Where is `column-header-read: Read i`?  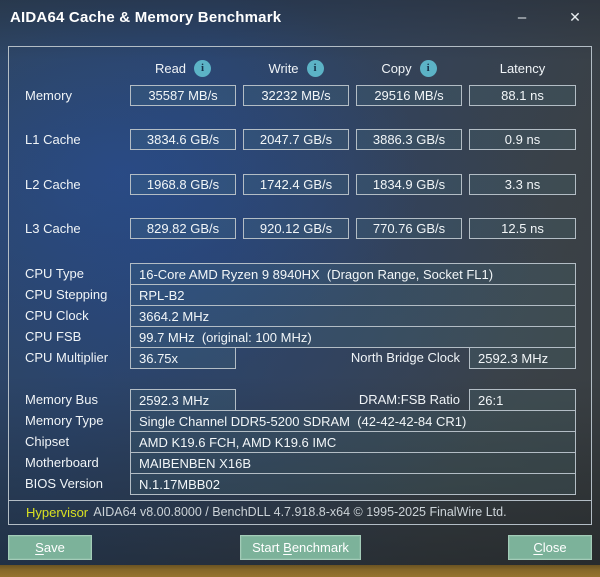 column-header-read: Read i is located at coordinates (183, 68).